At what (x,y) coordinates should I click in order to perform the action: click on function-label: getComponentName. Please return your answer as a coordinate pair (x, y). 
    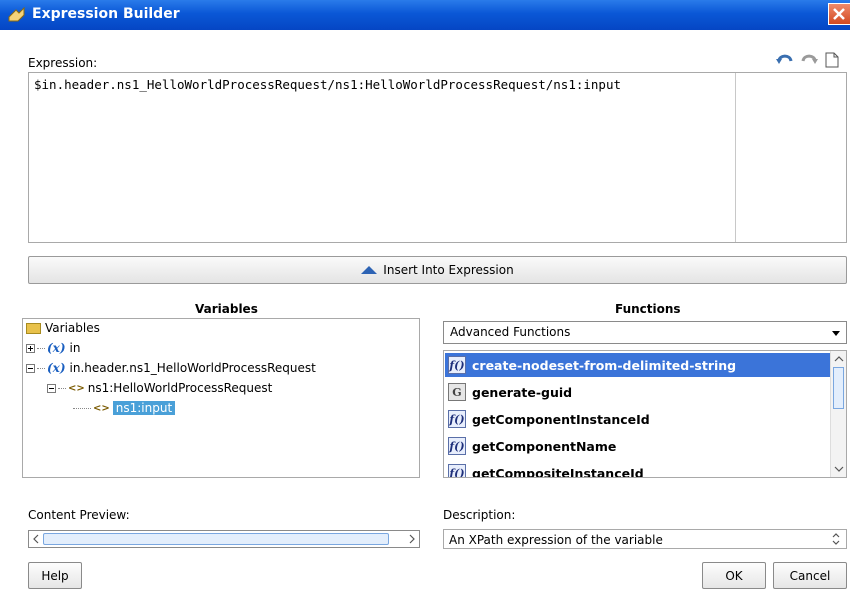
    Looking at the image, I should click on (544, 446).